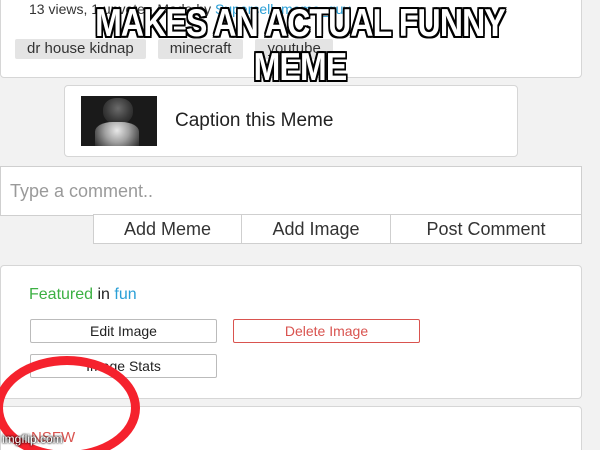 Image resolution: width=600 pixels, height=450 pixels. Describe the element at coordinates (123, 331) in the screenshot. I see `edit-image-button: Edit Image` at that location.